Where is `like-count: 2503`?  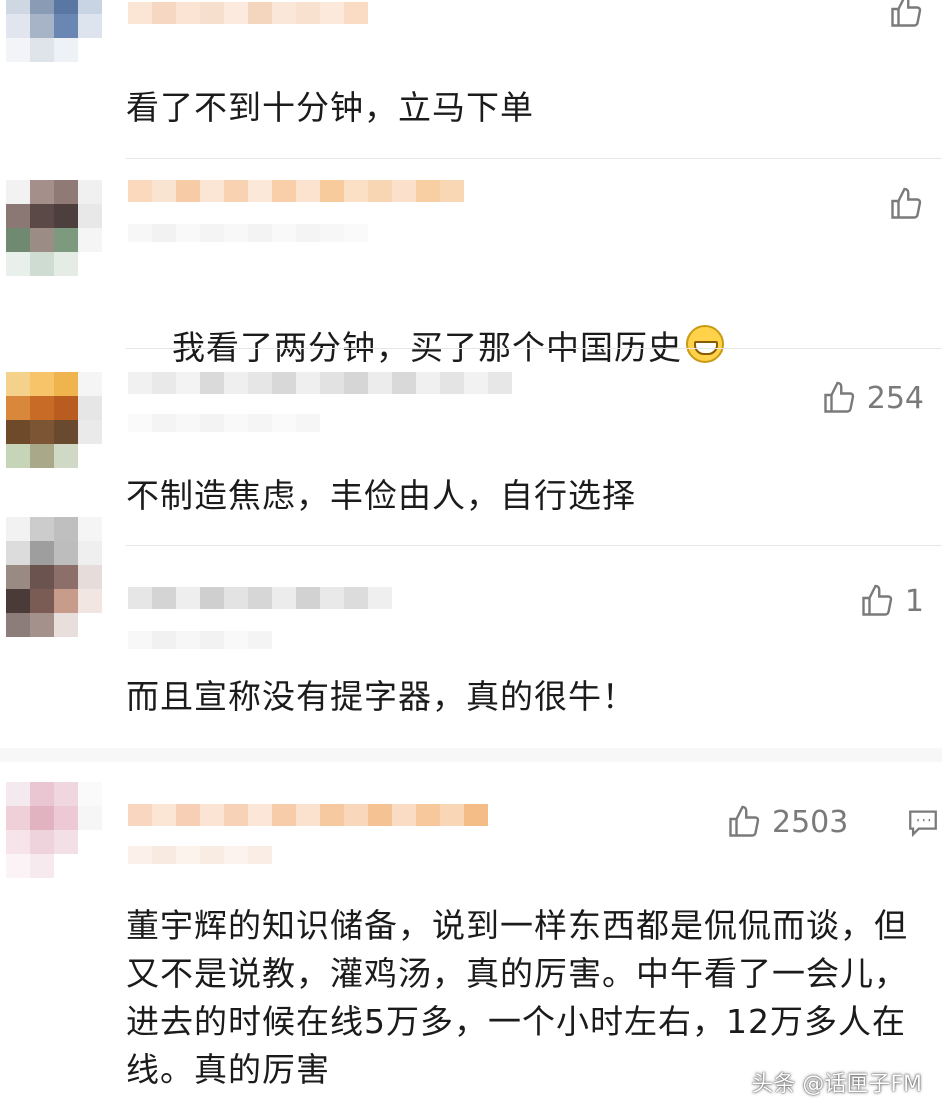 like-count: 2503 is located at coordinates (810, 822).